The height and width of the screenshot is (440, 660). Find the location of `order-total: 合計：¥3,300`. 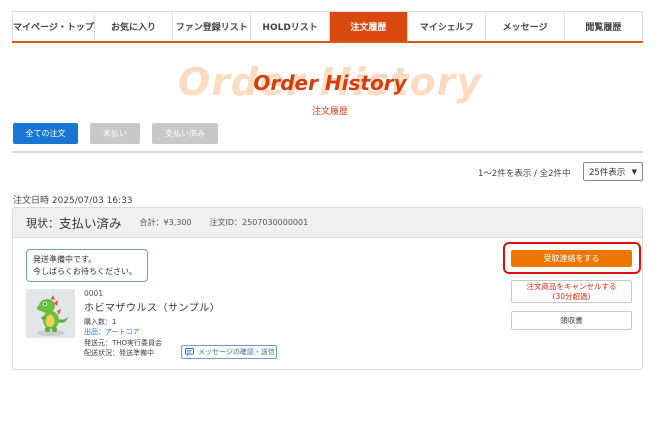

order-total: 合計：¥3,300 is located at coordinates (165, 222).